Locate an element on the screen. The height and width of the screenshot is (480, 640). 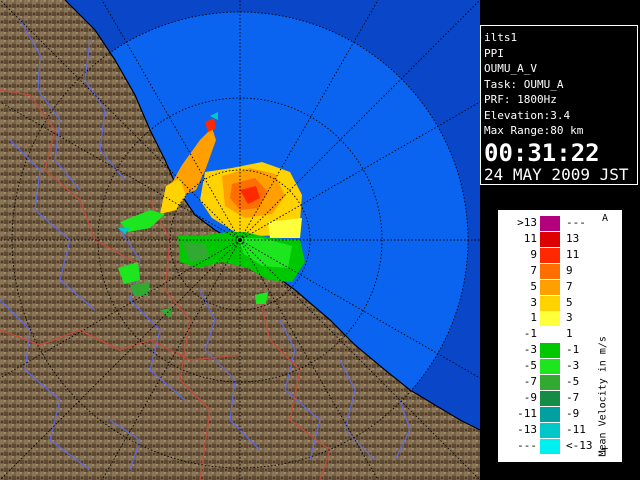
legend-row-high: 13 is located at coordinates (573, 238).